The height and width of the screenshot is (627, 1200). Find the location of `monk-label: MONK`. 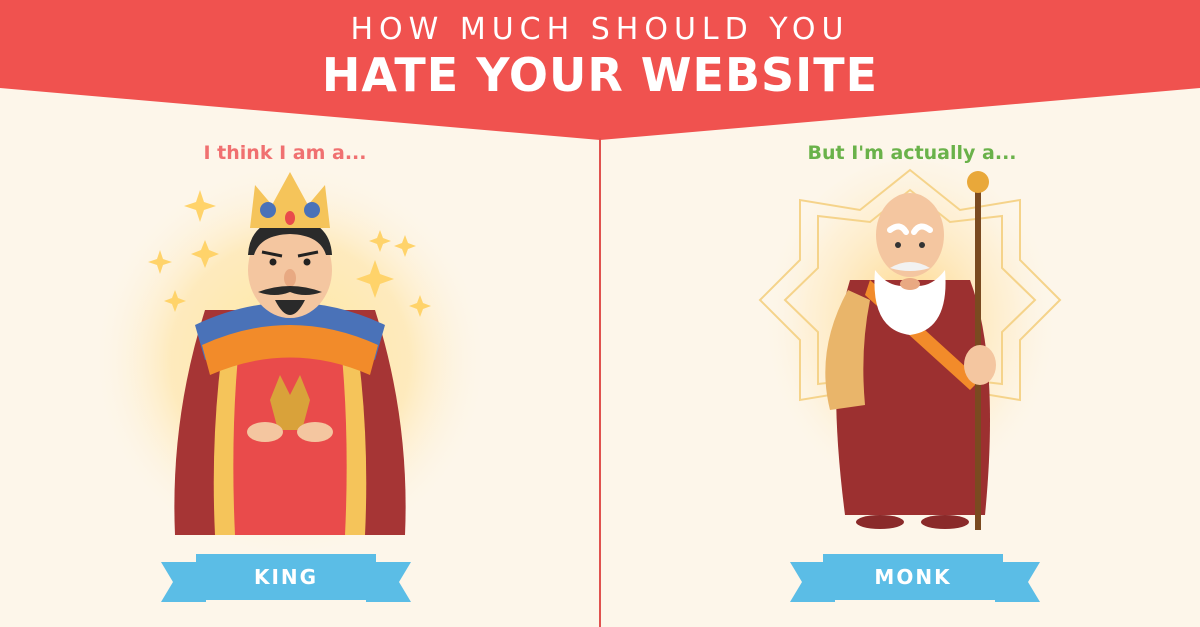

monk-label: MONK is located at coordinates (913, 577).